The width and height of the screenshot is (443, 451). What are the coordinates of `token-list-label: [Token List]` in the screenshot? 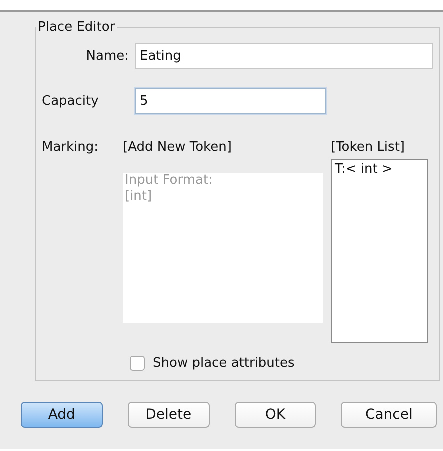 It's located at (368, 147).